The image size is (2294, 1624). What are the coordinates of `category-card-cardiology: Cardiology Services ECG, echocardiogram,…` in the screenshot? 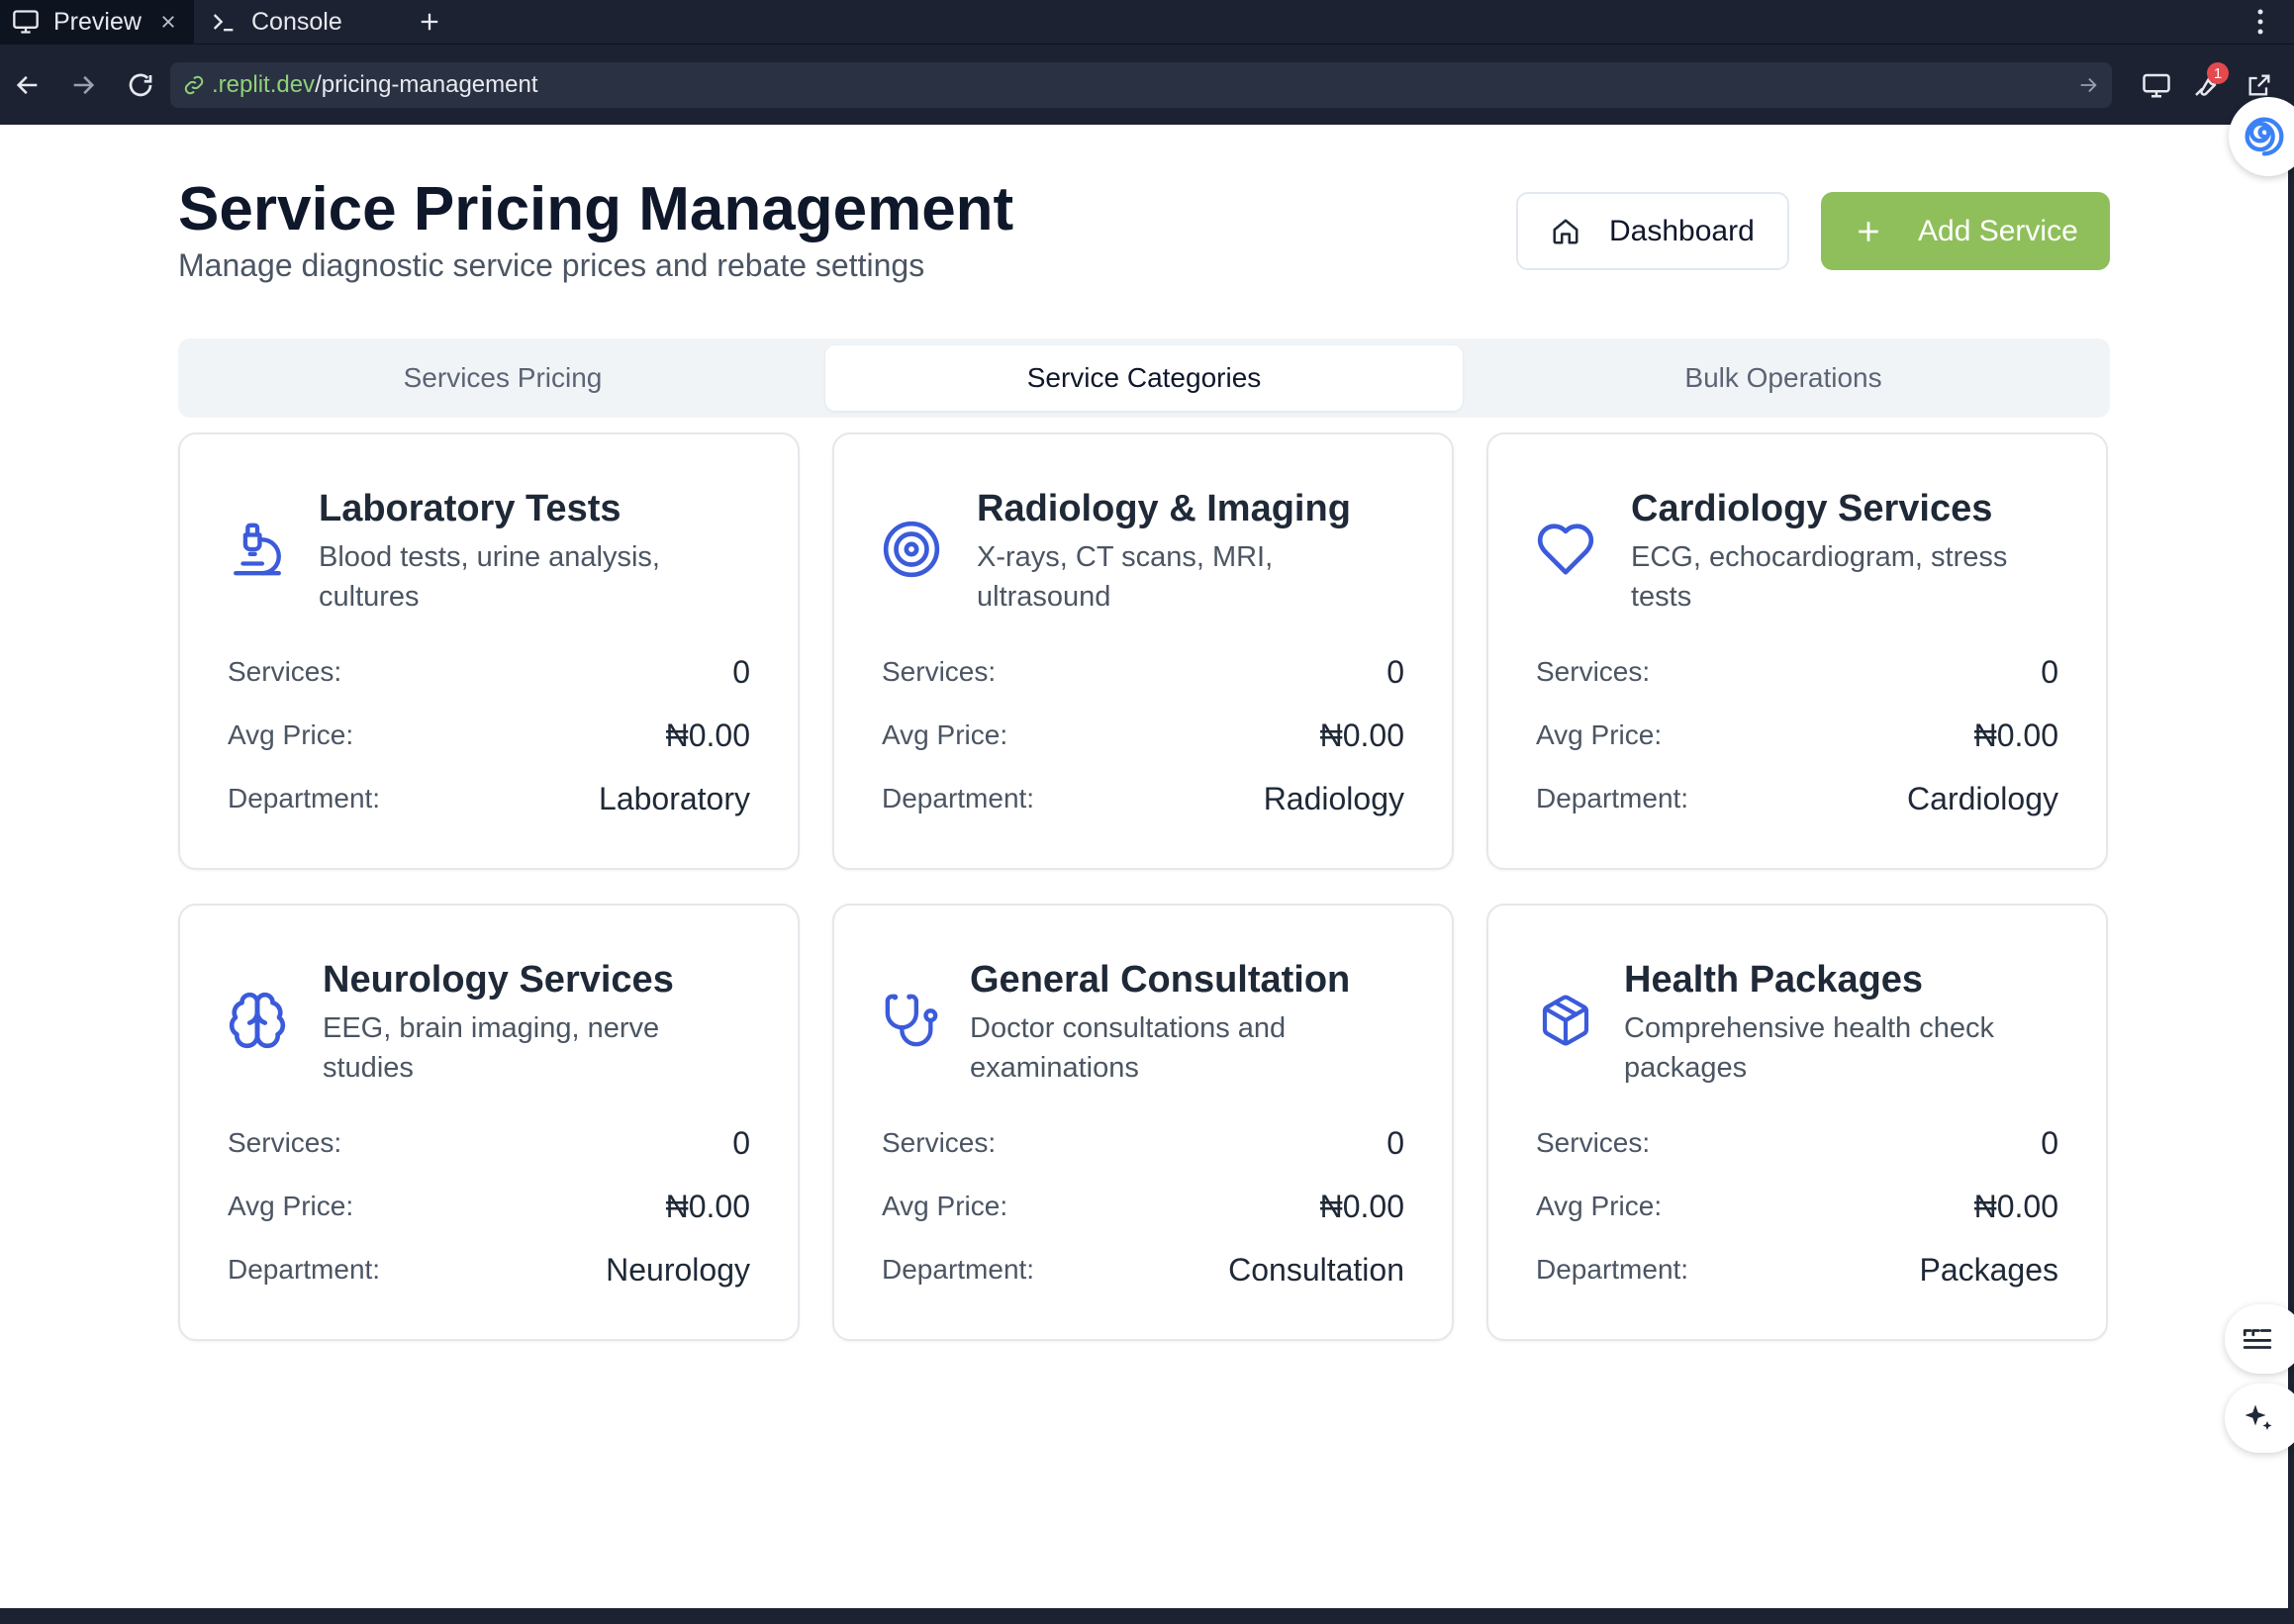 It's located at (1797, 651).